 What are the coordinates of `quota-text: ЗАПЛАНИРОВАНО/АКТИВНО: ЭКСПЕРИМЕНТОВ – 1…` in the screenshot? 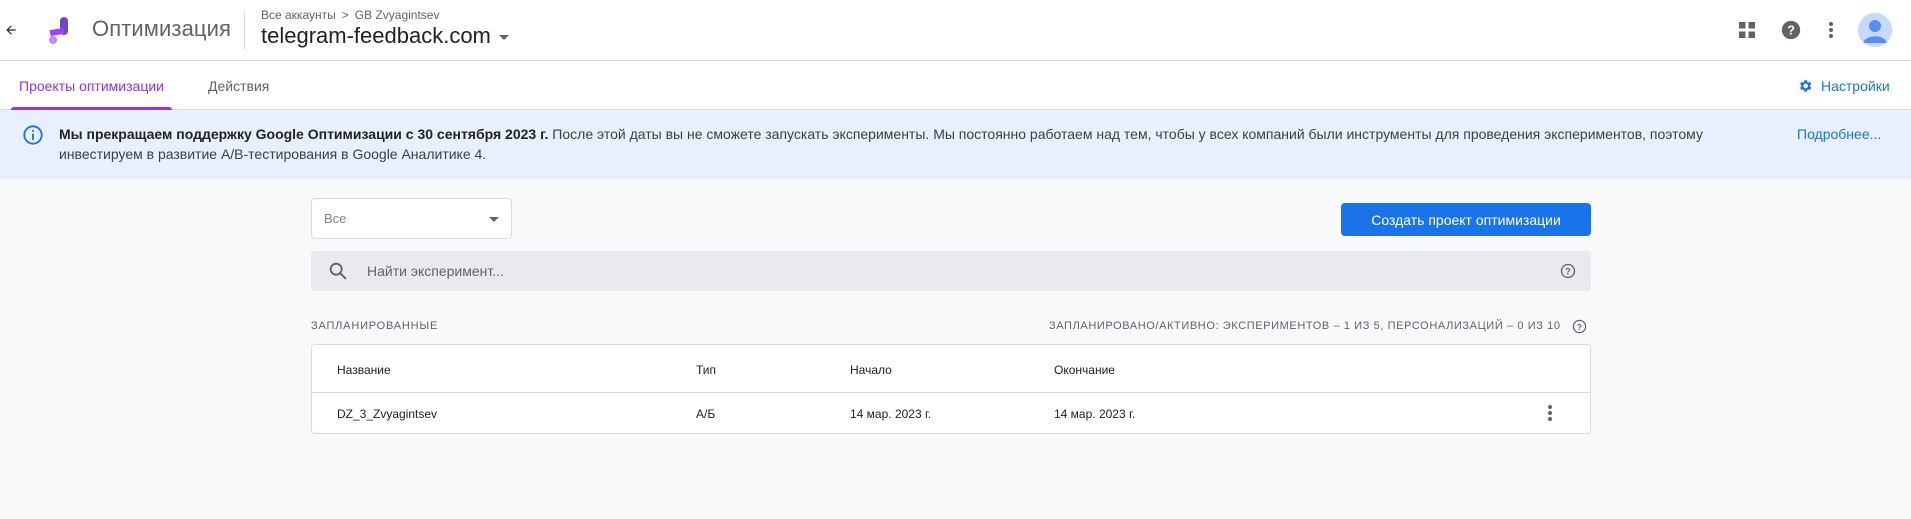 It's located at (1305, 326).